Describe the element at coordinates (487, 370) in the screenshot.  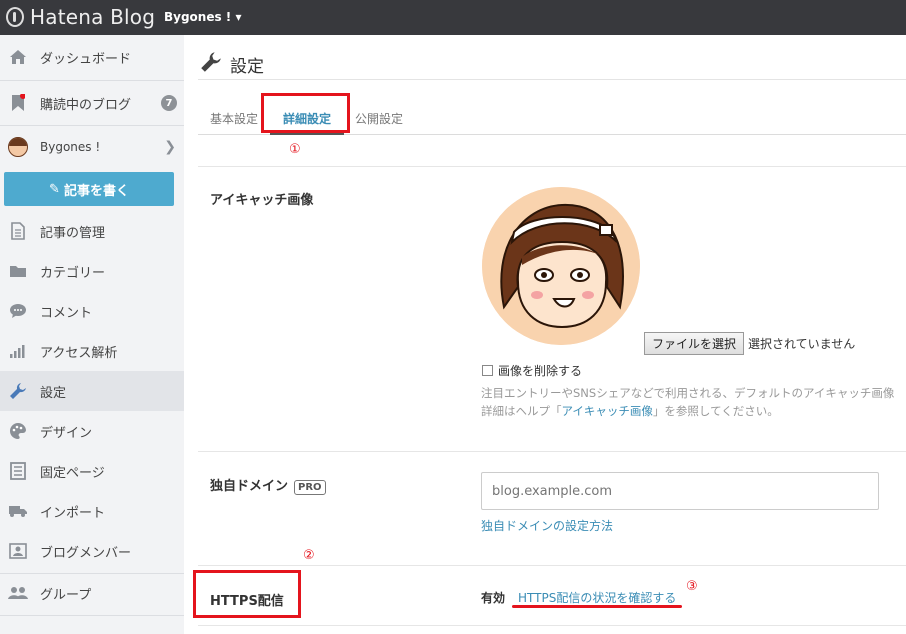
I see `checkbox-box` at that location.